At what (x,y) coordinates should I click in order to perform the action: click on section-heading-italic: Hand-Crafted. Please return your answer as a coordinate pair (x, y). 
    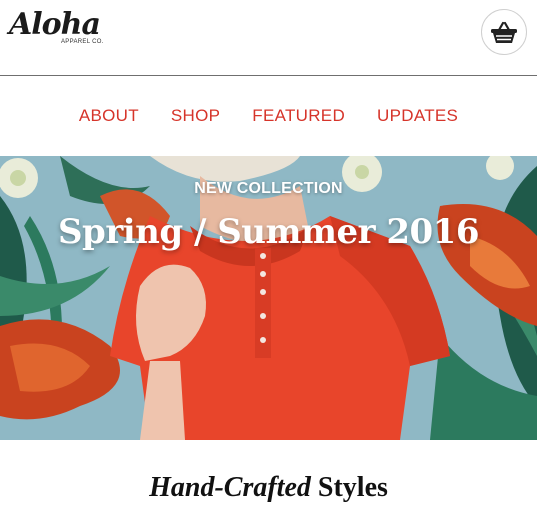
    Looking at the image, I should click on (230, 487).